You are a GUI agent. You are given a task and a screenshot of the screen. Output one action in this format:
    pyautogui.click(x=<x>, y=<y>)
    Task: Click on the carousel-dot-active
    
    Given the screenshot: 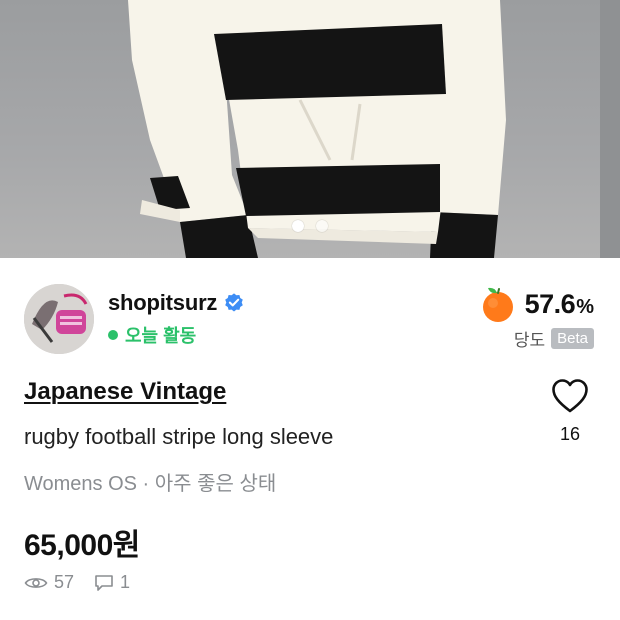 What is the action you would take?
    pyautogui.click(x=298, y=226)
    